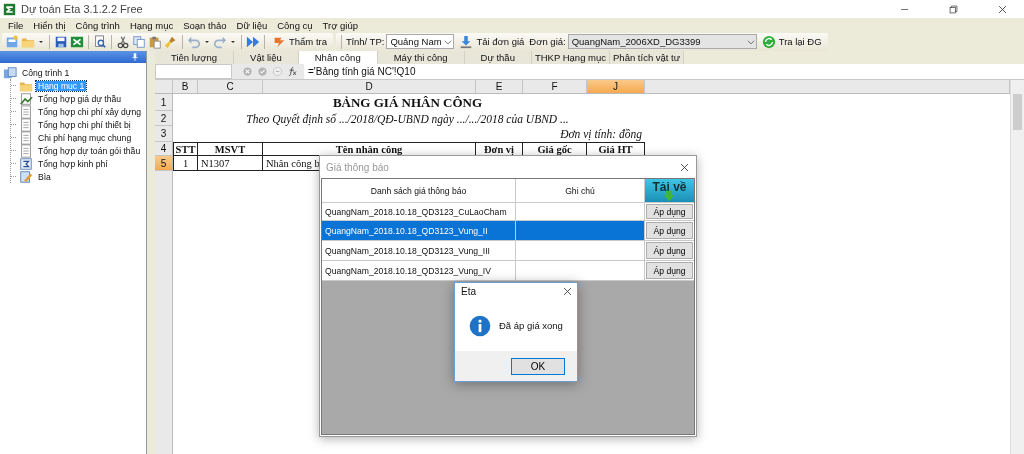 The width and height of the screenshot is (1024, 454). I want to click on price-list-name: QuangNam_2018.10.18_QD3123_Vung_II, so click(406, 230).